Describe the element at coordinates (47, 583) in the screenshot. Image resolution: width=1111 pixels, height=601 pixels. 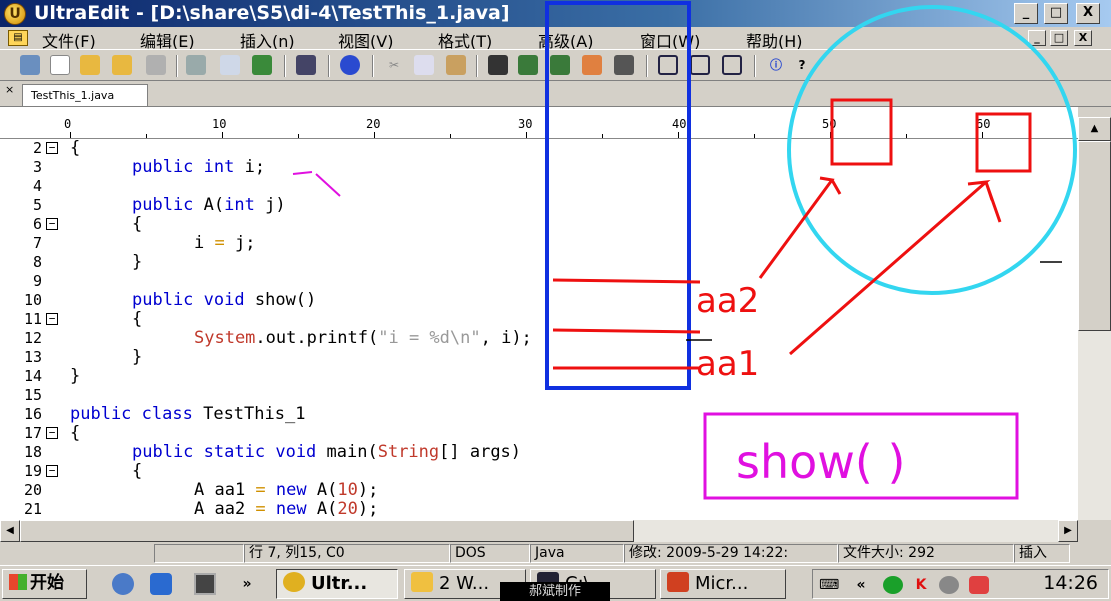
I see `start-label: 开始` at that location.